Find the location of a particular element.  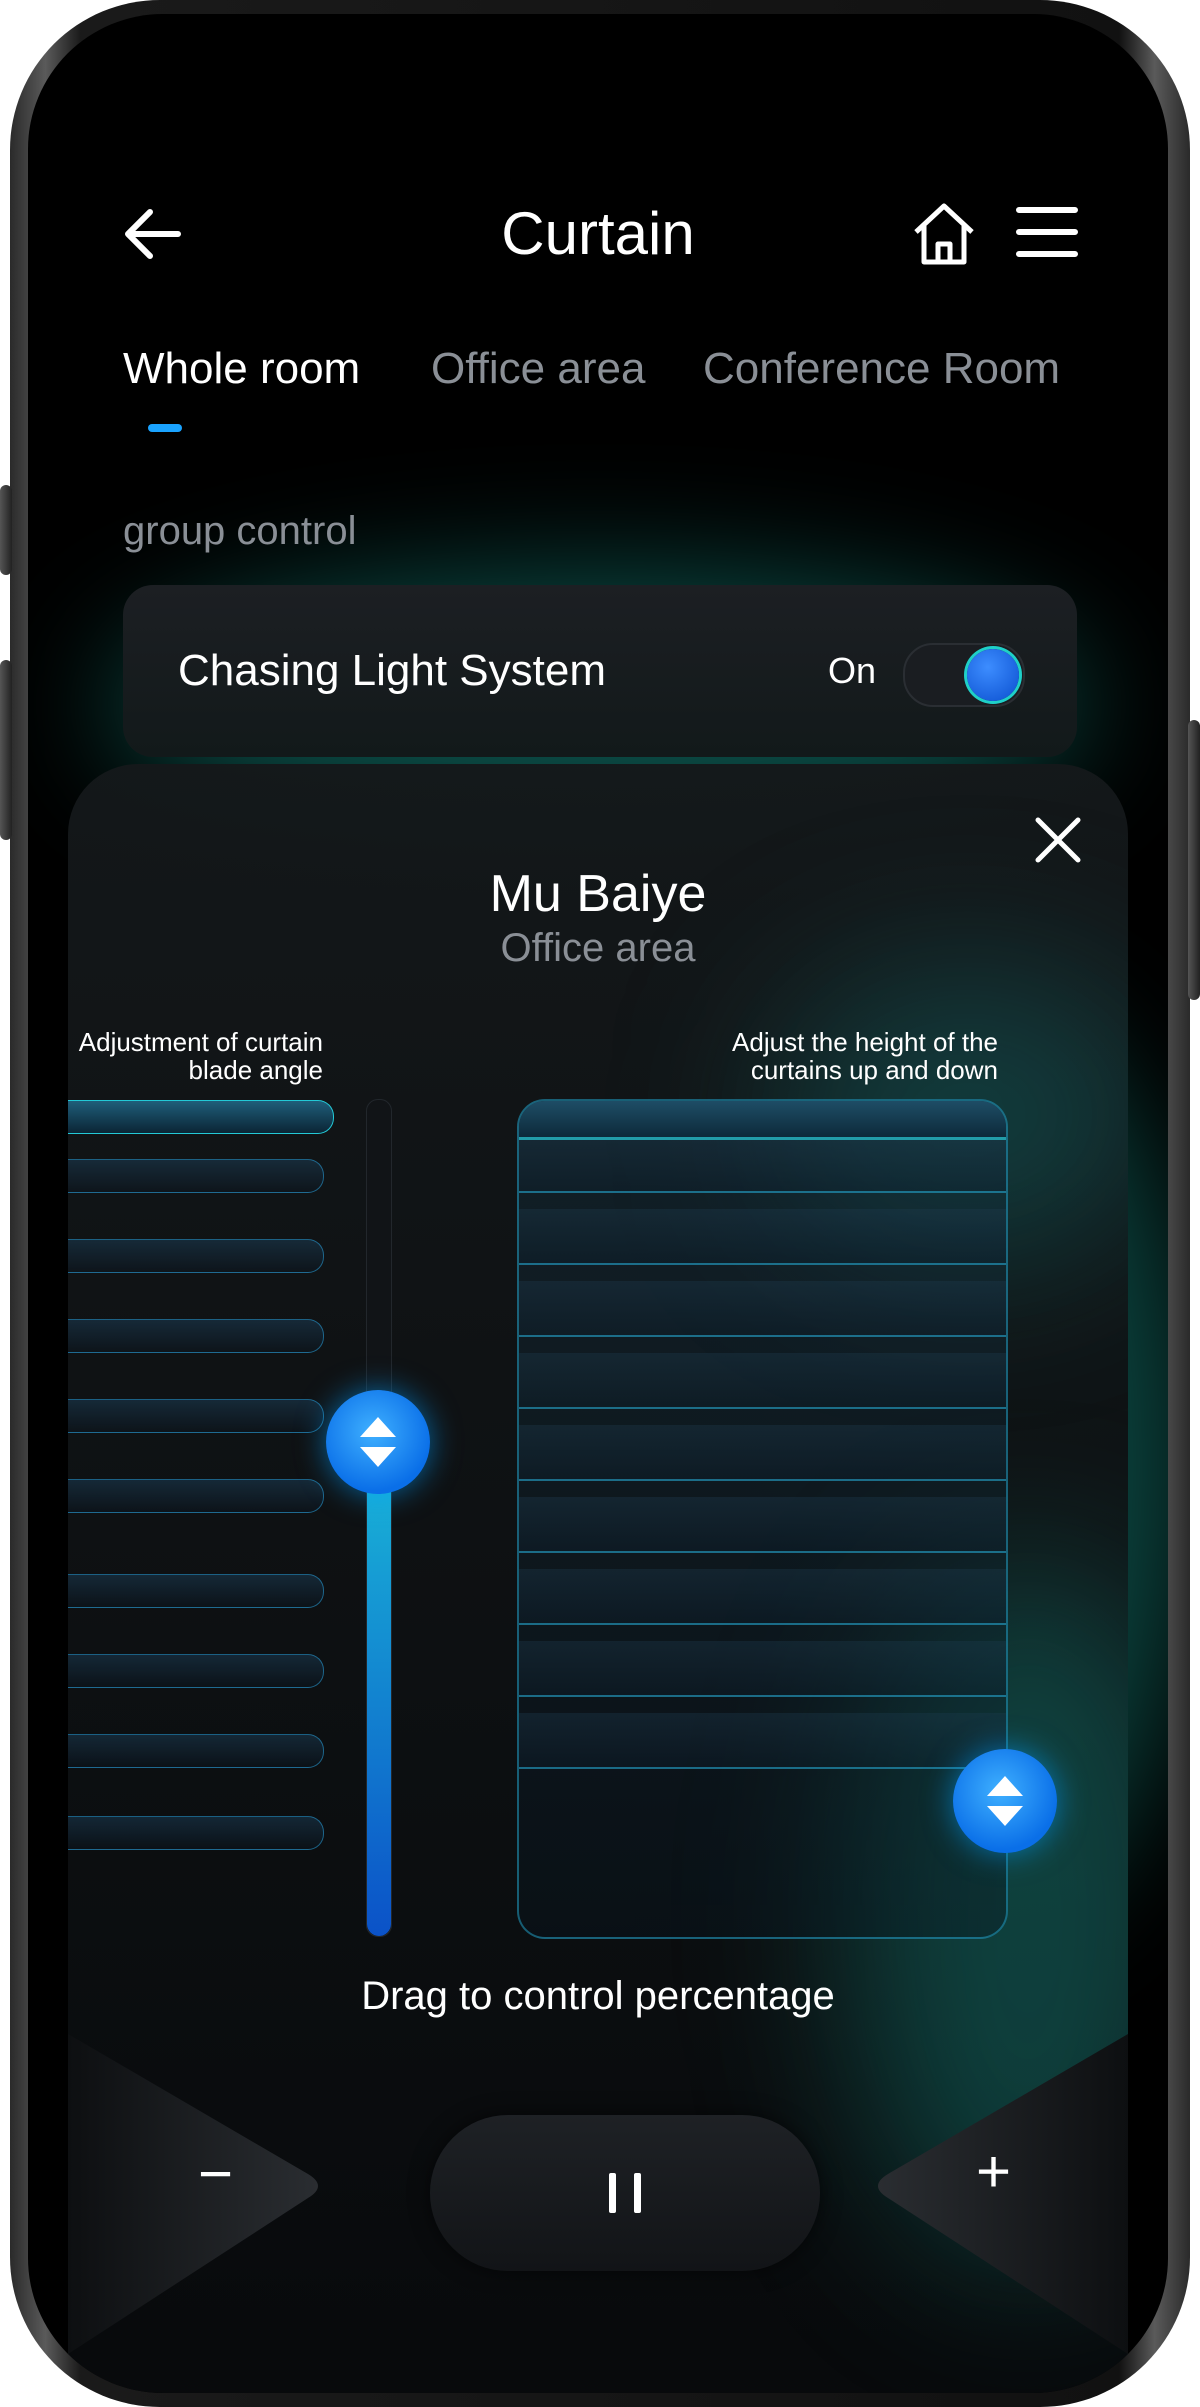

blade-angle-slider is located at coordinates (379, 1518).